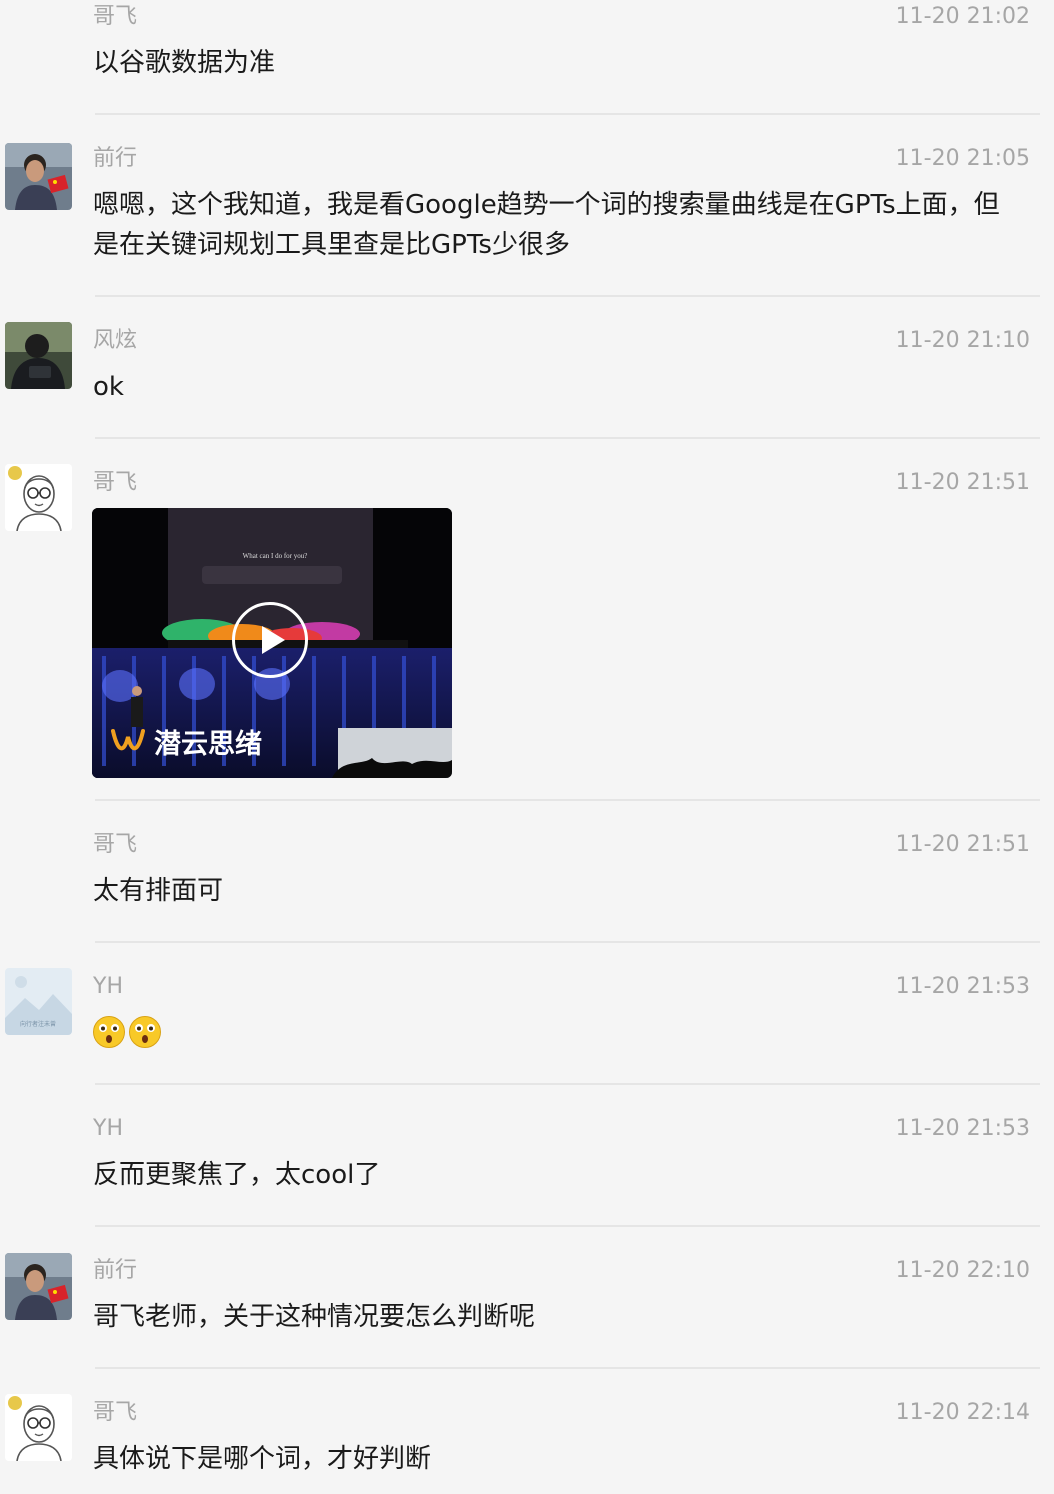 This screenshot has width=1054, height=1494. I want to click on sender-name: 风炫, so click(115, 341).